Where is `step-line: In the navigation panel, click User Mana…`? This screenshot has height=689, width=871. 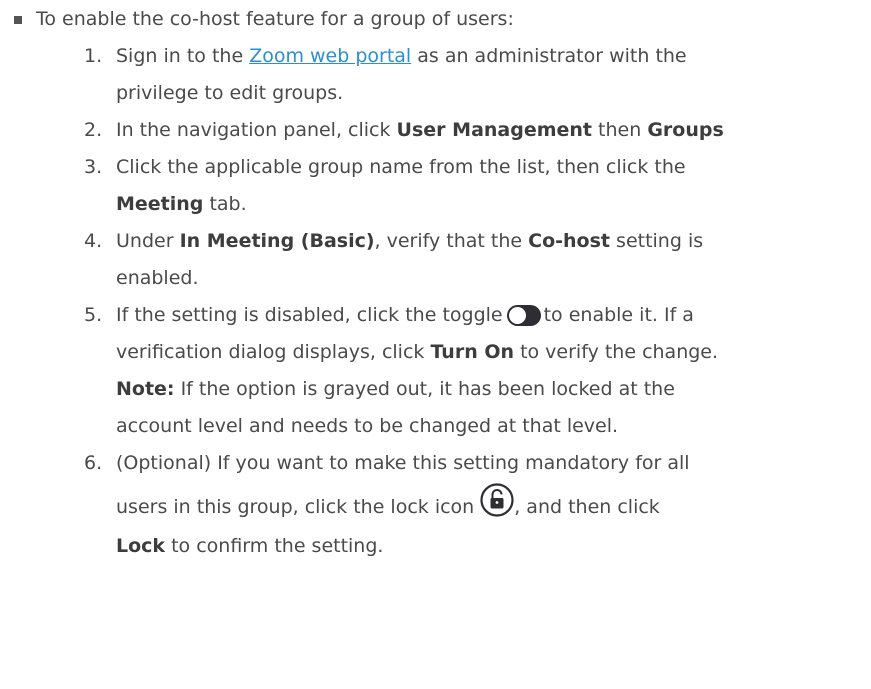
step-line: In the navigation panel, click User Mana… is located at coordinates (483, 130).